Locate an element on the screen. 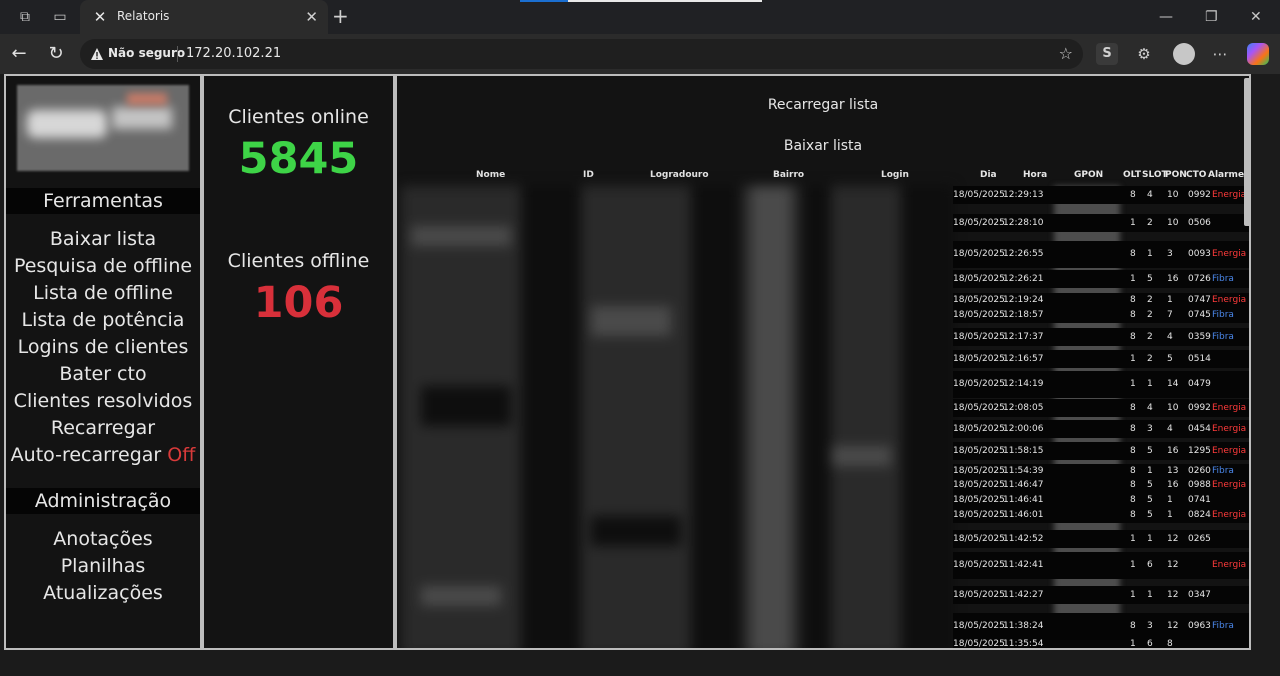  tab-close-icon: ✕ is located at coordinates (311, 17).